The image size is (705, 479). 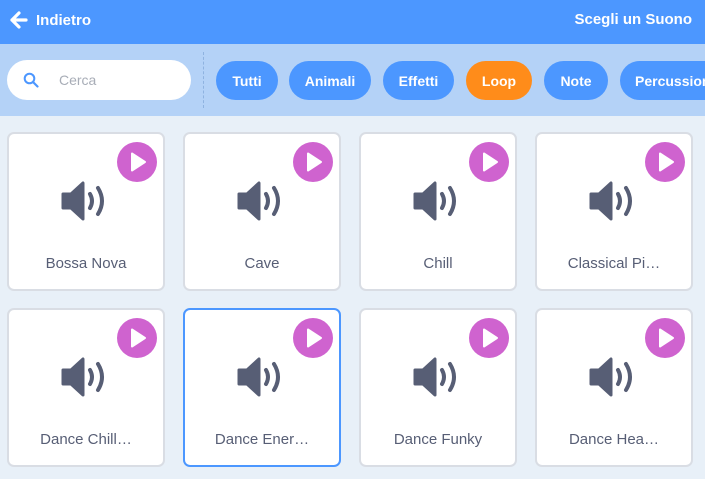 What do you see at coordinates (119, 80) in the screenshot?
I see `search-input` at bounding box center [119, 80].